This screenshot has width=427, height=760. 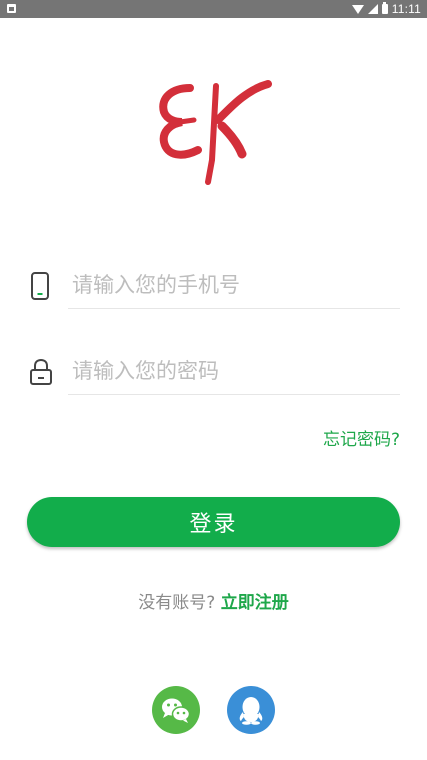 I want to click on forgot-password-link: 忘记密码?, so click(x=361, y=437).